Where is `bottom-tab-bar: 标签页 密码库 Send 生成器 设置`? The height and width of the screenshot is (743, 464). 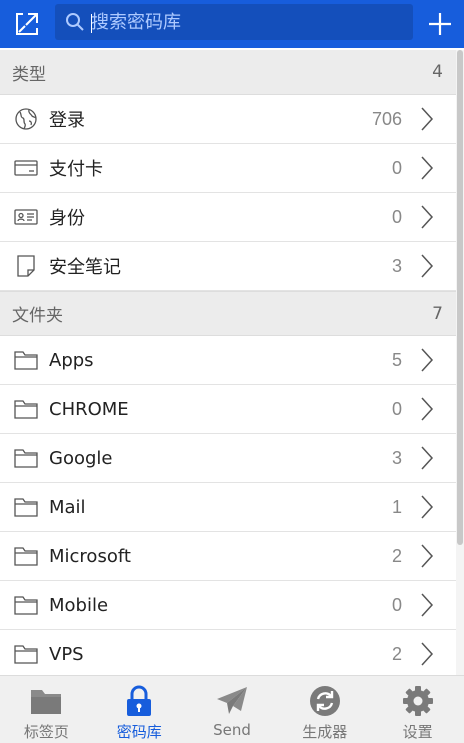
bottom-tab-bar: 标签页 密码库 Send 生成器 设置 is located at coordinates (232, 709).